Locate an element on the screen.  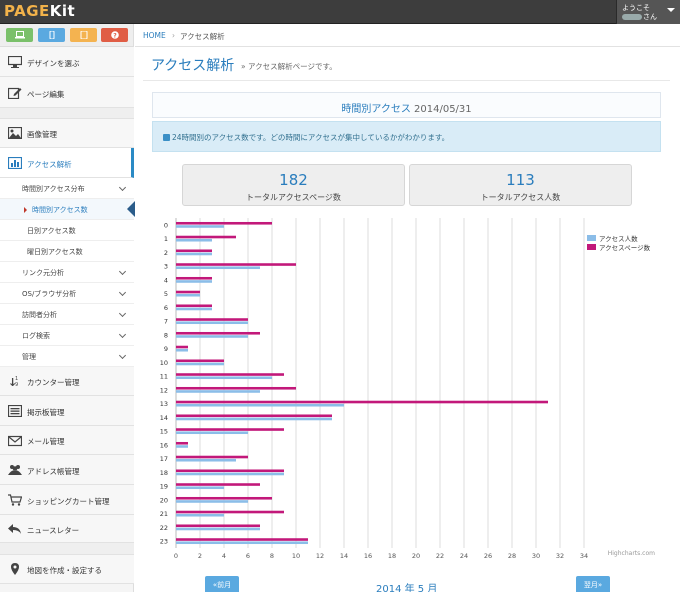
x-tick-label: 34 is located at coordinates (584, 556).